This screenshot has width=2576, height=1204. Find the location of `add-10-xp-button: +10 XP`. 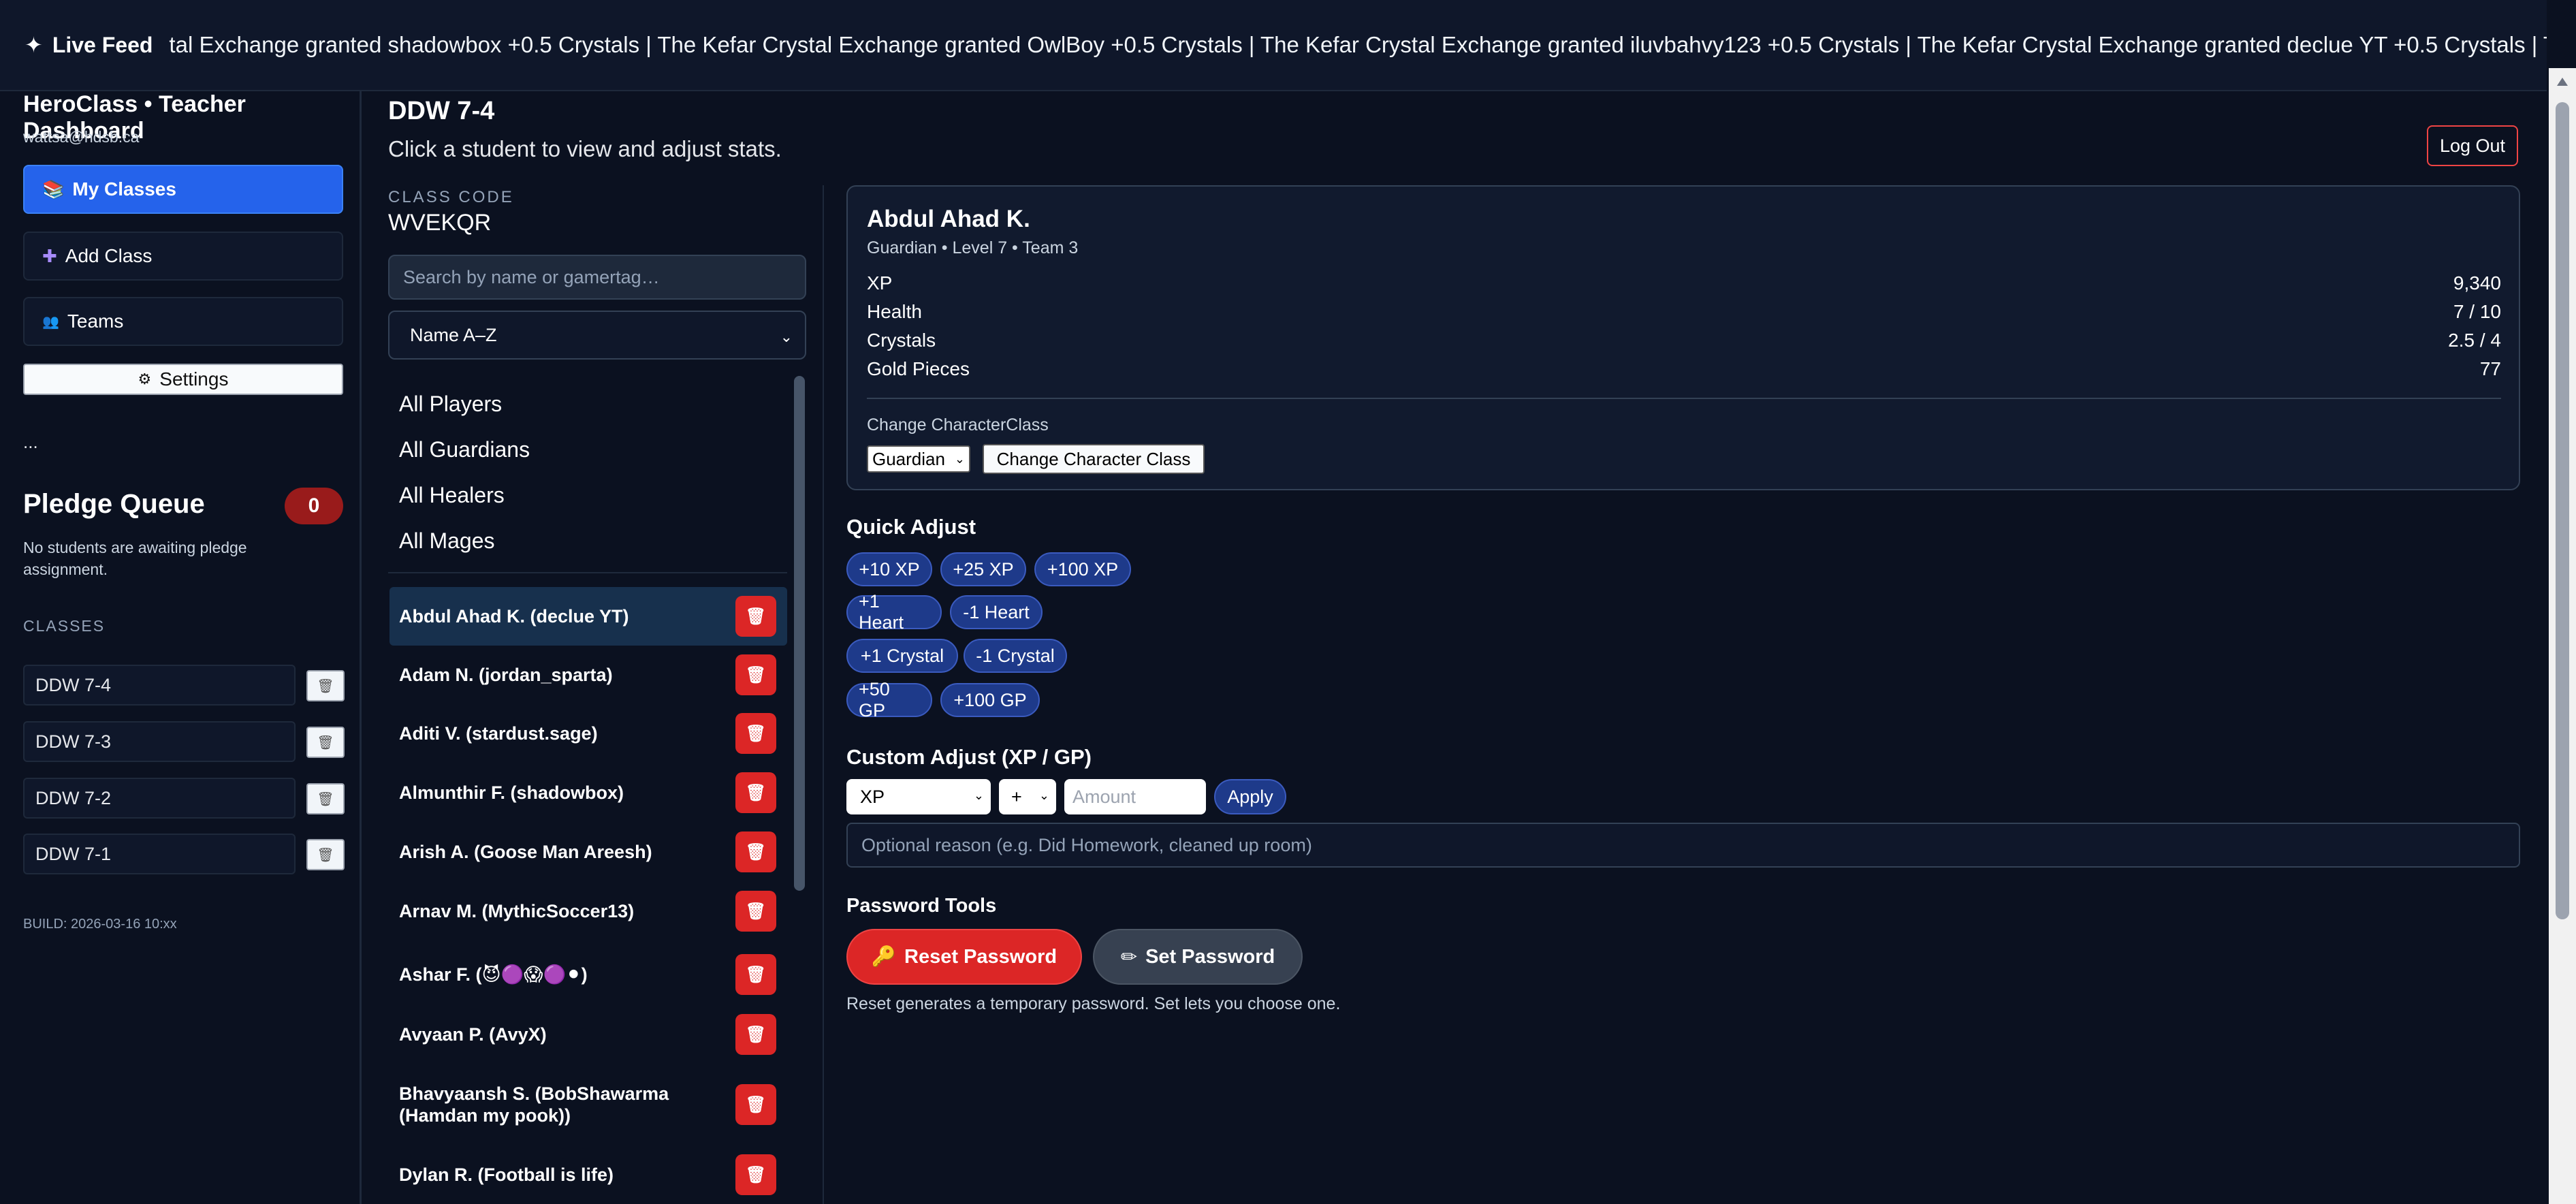

add-10-xp-button: +10 XP is located at coordinates (889, 569).